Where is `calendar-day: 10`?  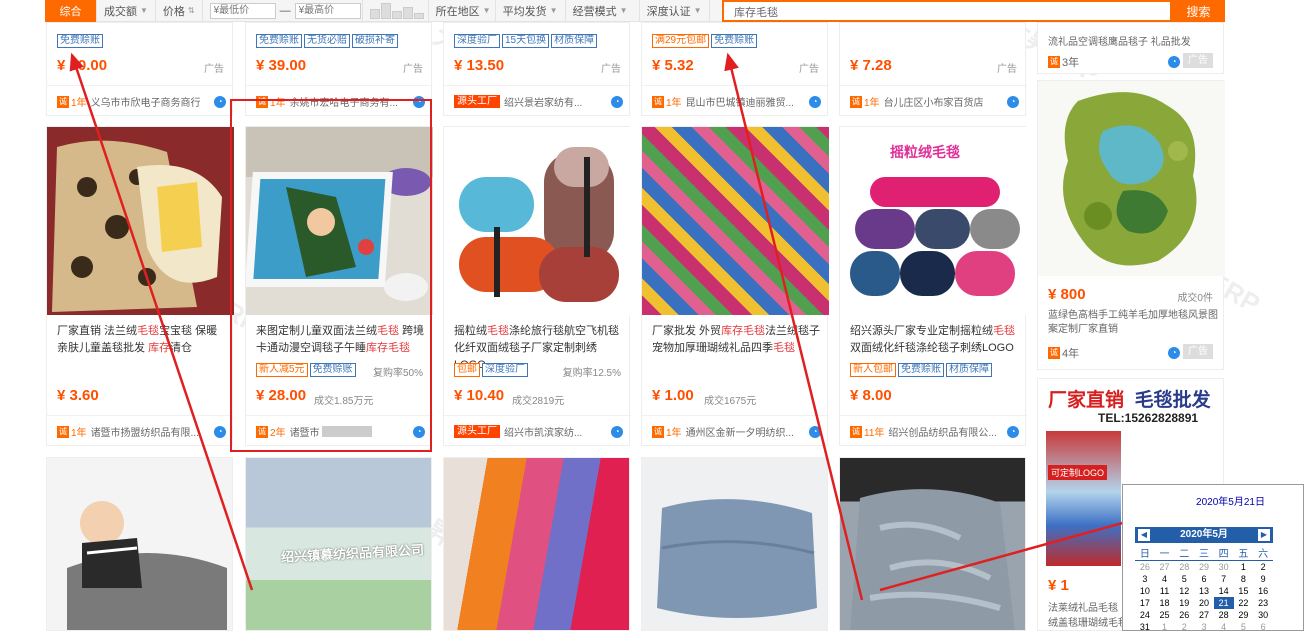
calendar-day: 10 is located at coordinates (1145, 591).